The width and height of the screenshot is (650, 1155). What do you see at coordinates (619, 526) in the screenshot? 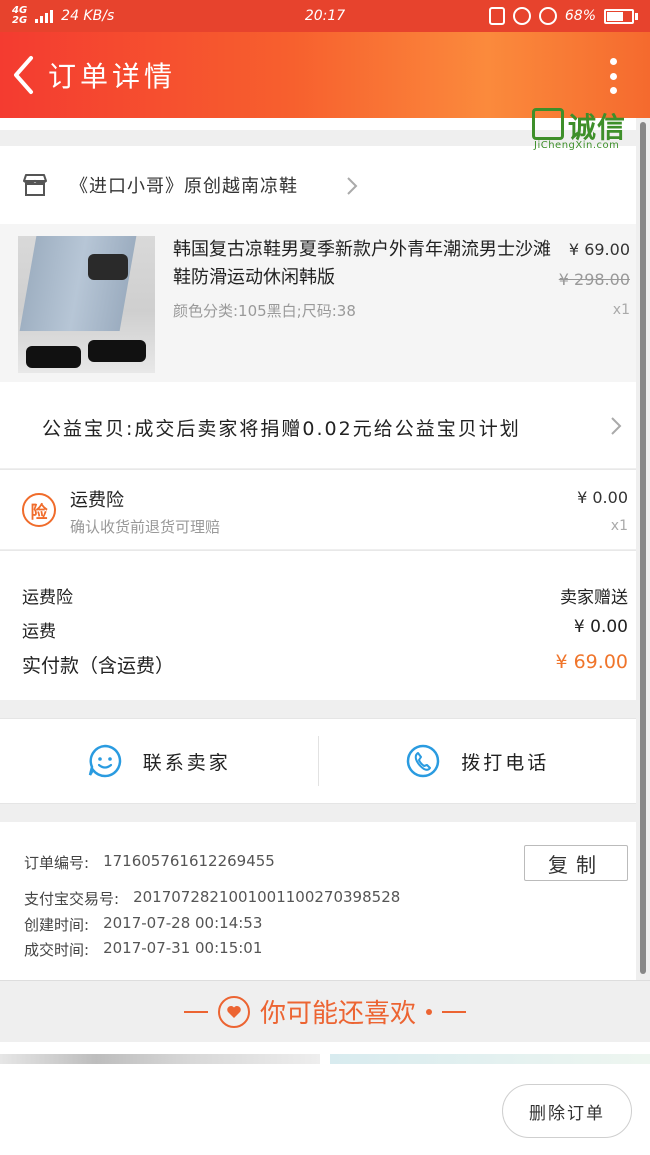
I see `insurance-quantity: x1` at bounding box center [619, 526].